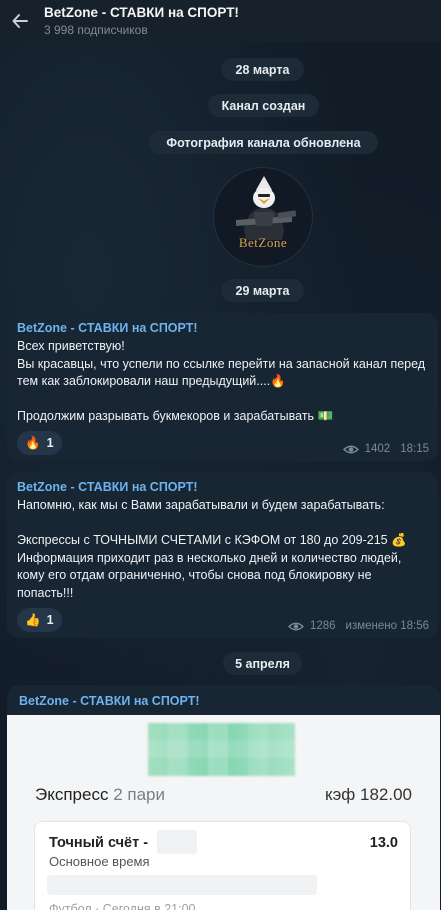 This screenshot has height=910, width=441. What do you see at coordinates (122, 906) in the screenshot?
I see `bet-event-info: Футбол · Сегодня в 21:00` at bounding box center [122, 906].